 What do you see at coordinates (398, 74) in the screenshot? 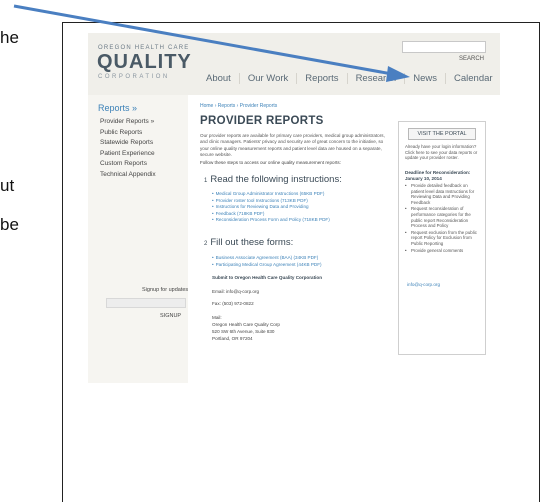
I see `arrow-head` at bounding box center [398, 74].